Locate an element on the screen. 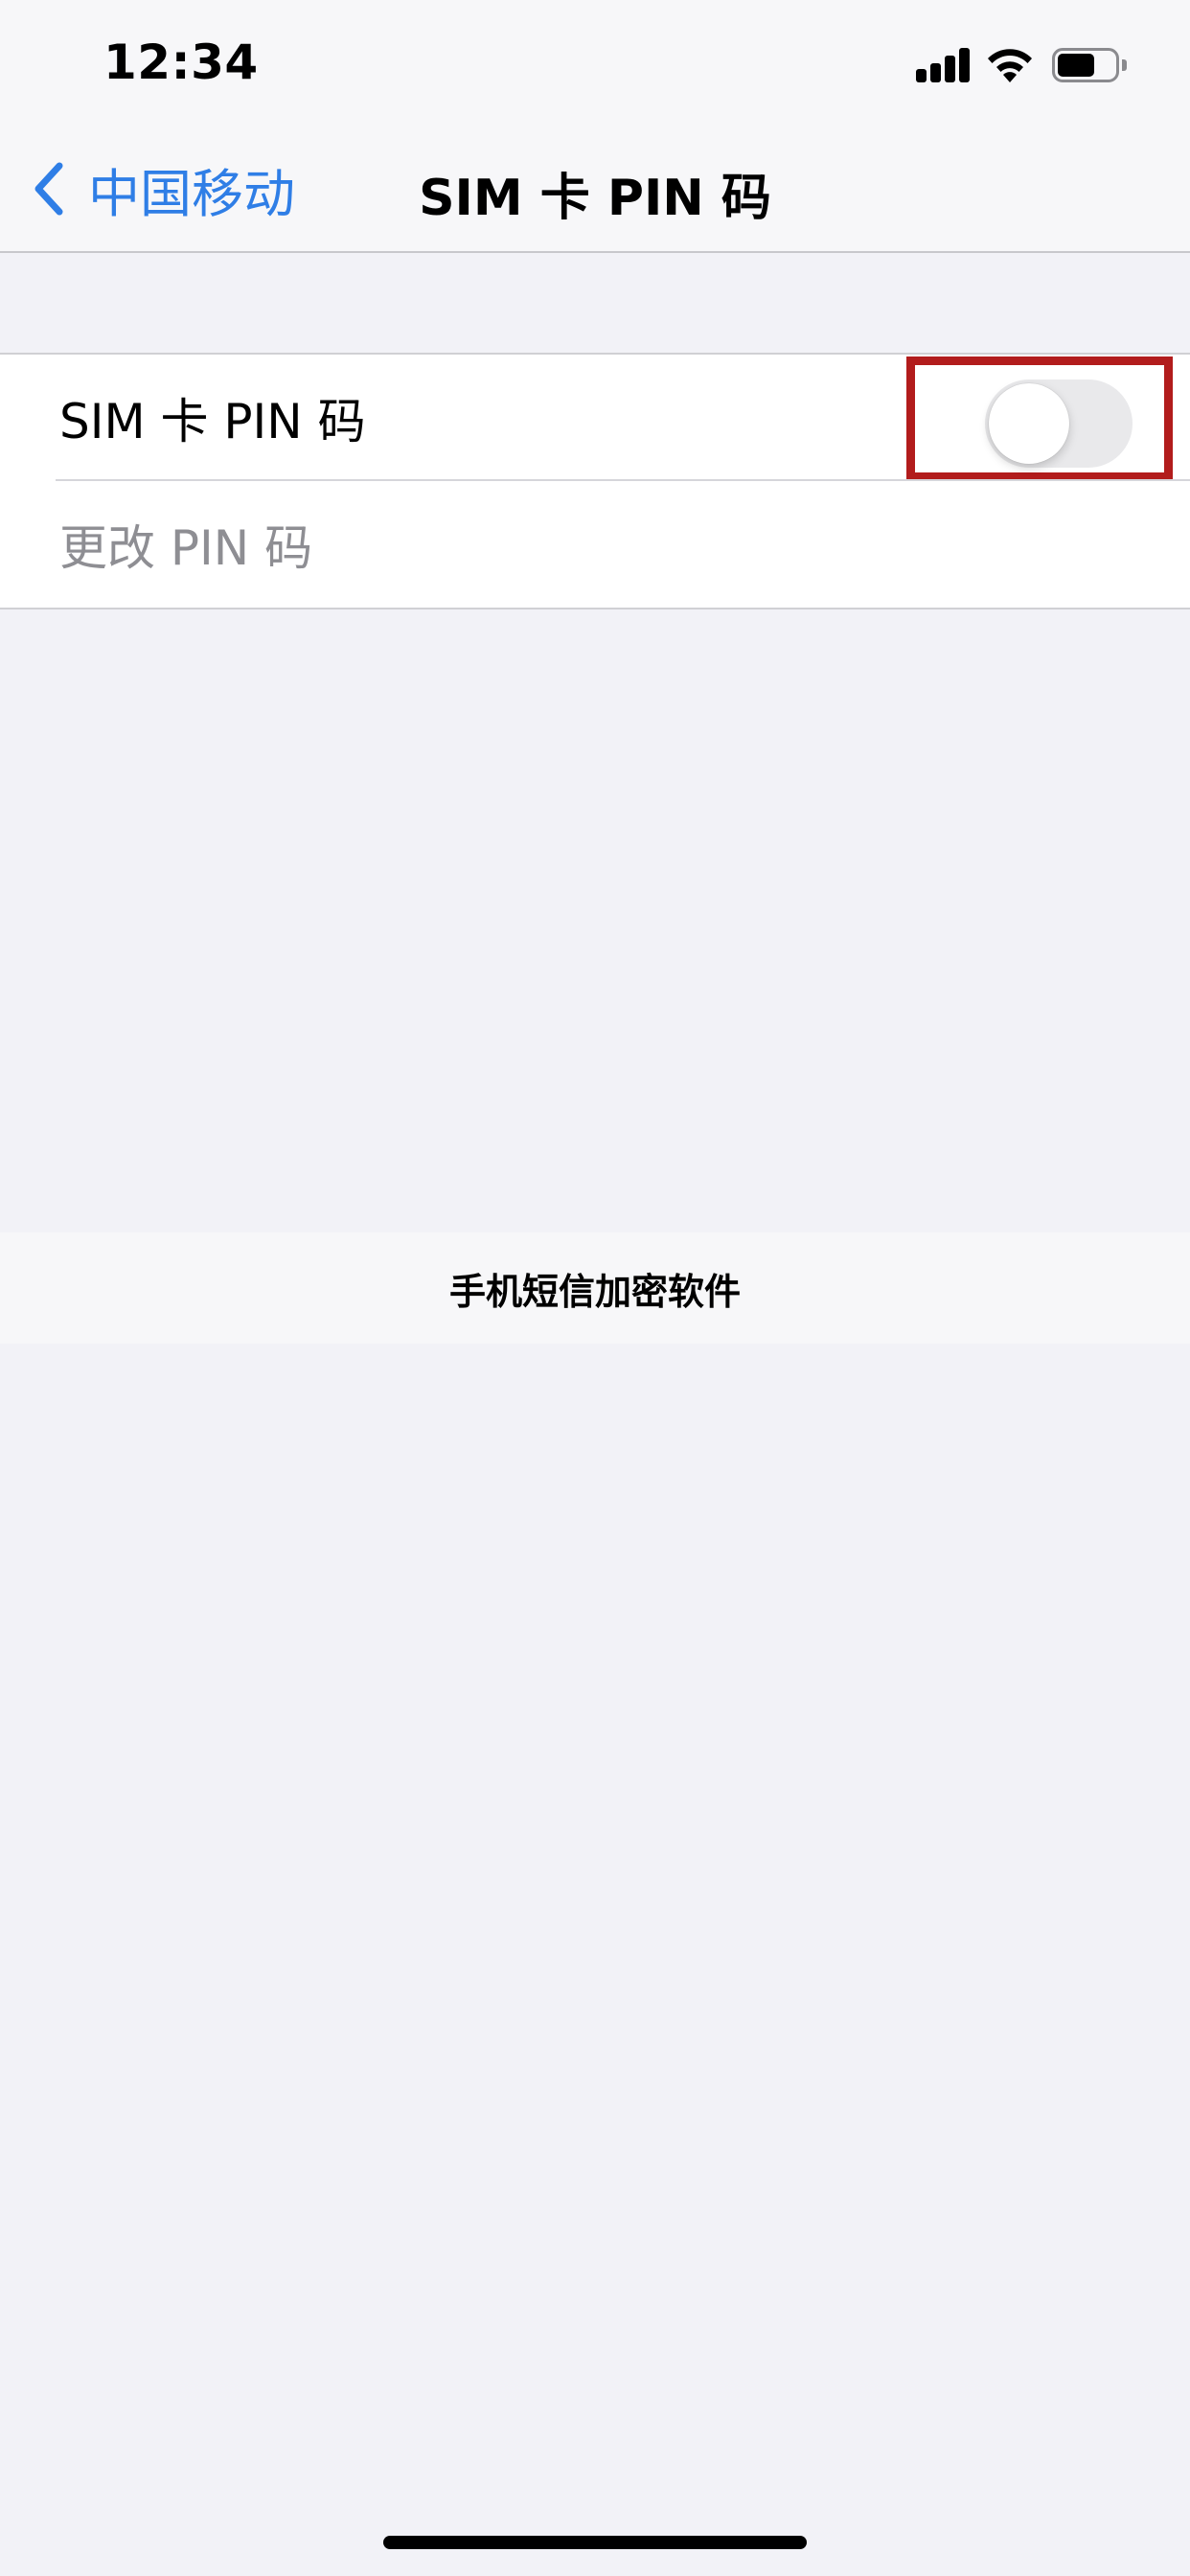  change-pin-label: 更改 PIN 码 is located at coordinates (186, 548).